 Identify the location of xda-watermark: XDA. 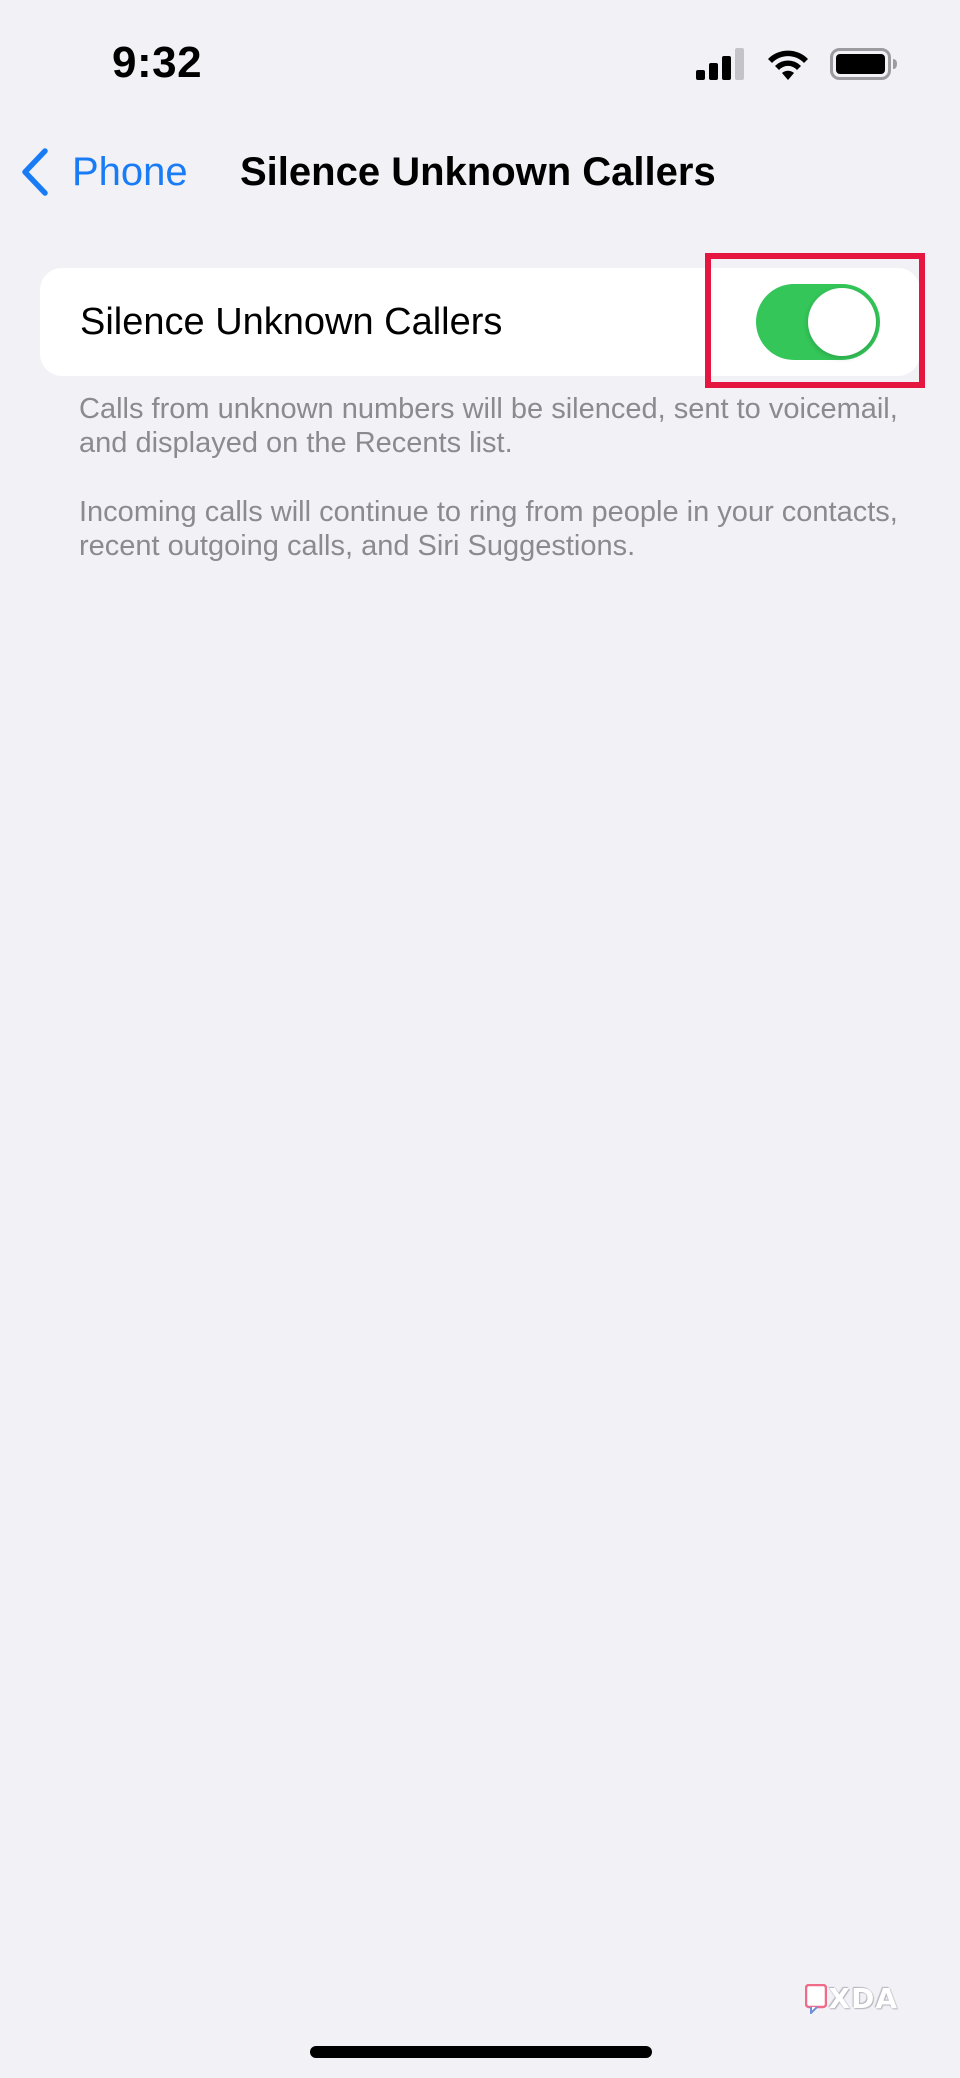
(851, 1998).